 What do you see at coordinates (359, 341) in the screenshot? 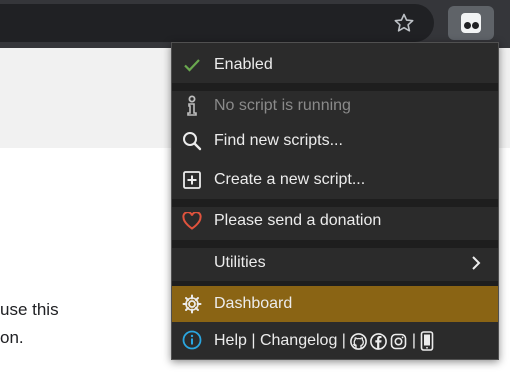
I see `github-icon` at bounding box center [359, 341].